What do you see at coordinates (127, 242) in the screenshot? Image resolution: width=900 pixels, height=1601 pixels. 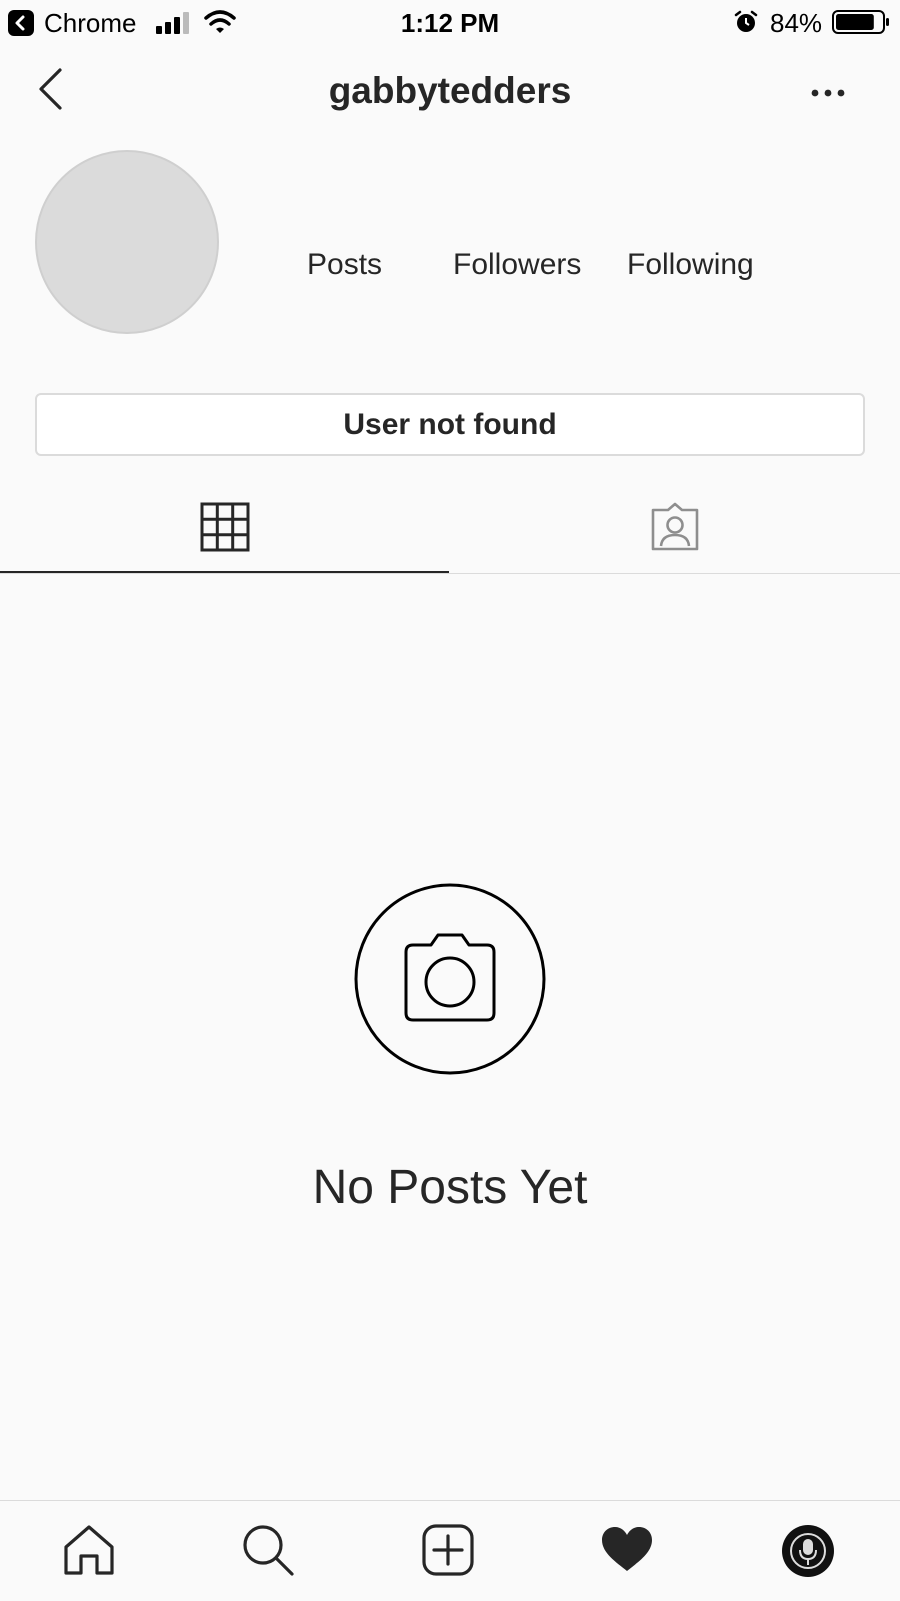 I see `profile-avatar-placeholder` at bounding box center [127, 242].